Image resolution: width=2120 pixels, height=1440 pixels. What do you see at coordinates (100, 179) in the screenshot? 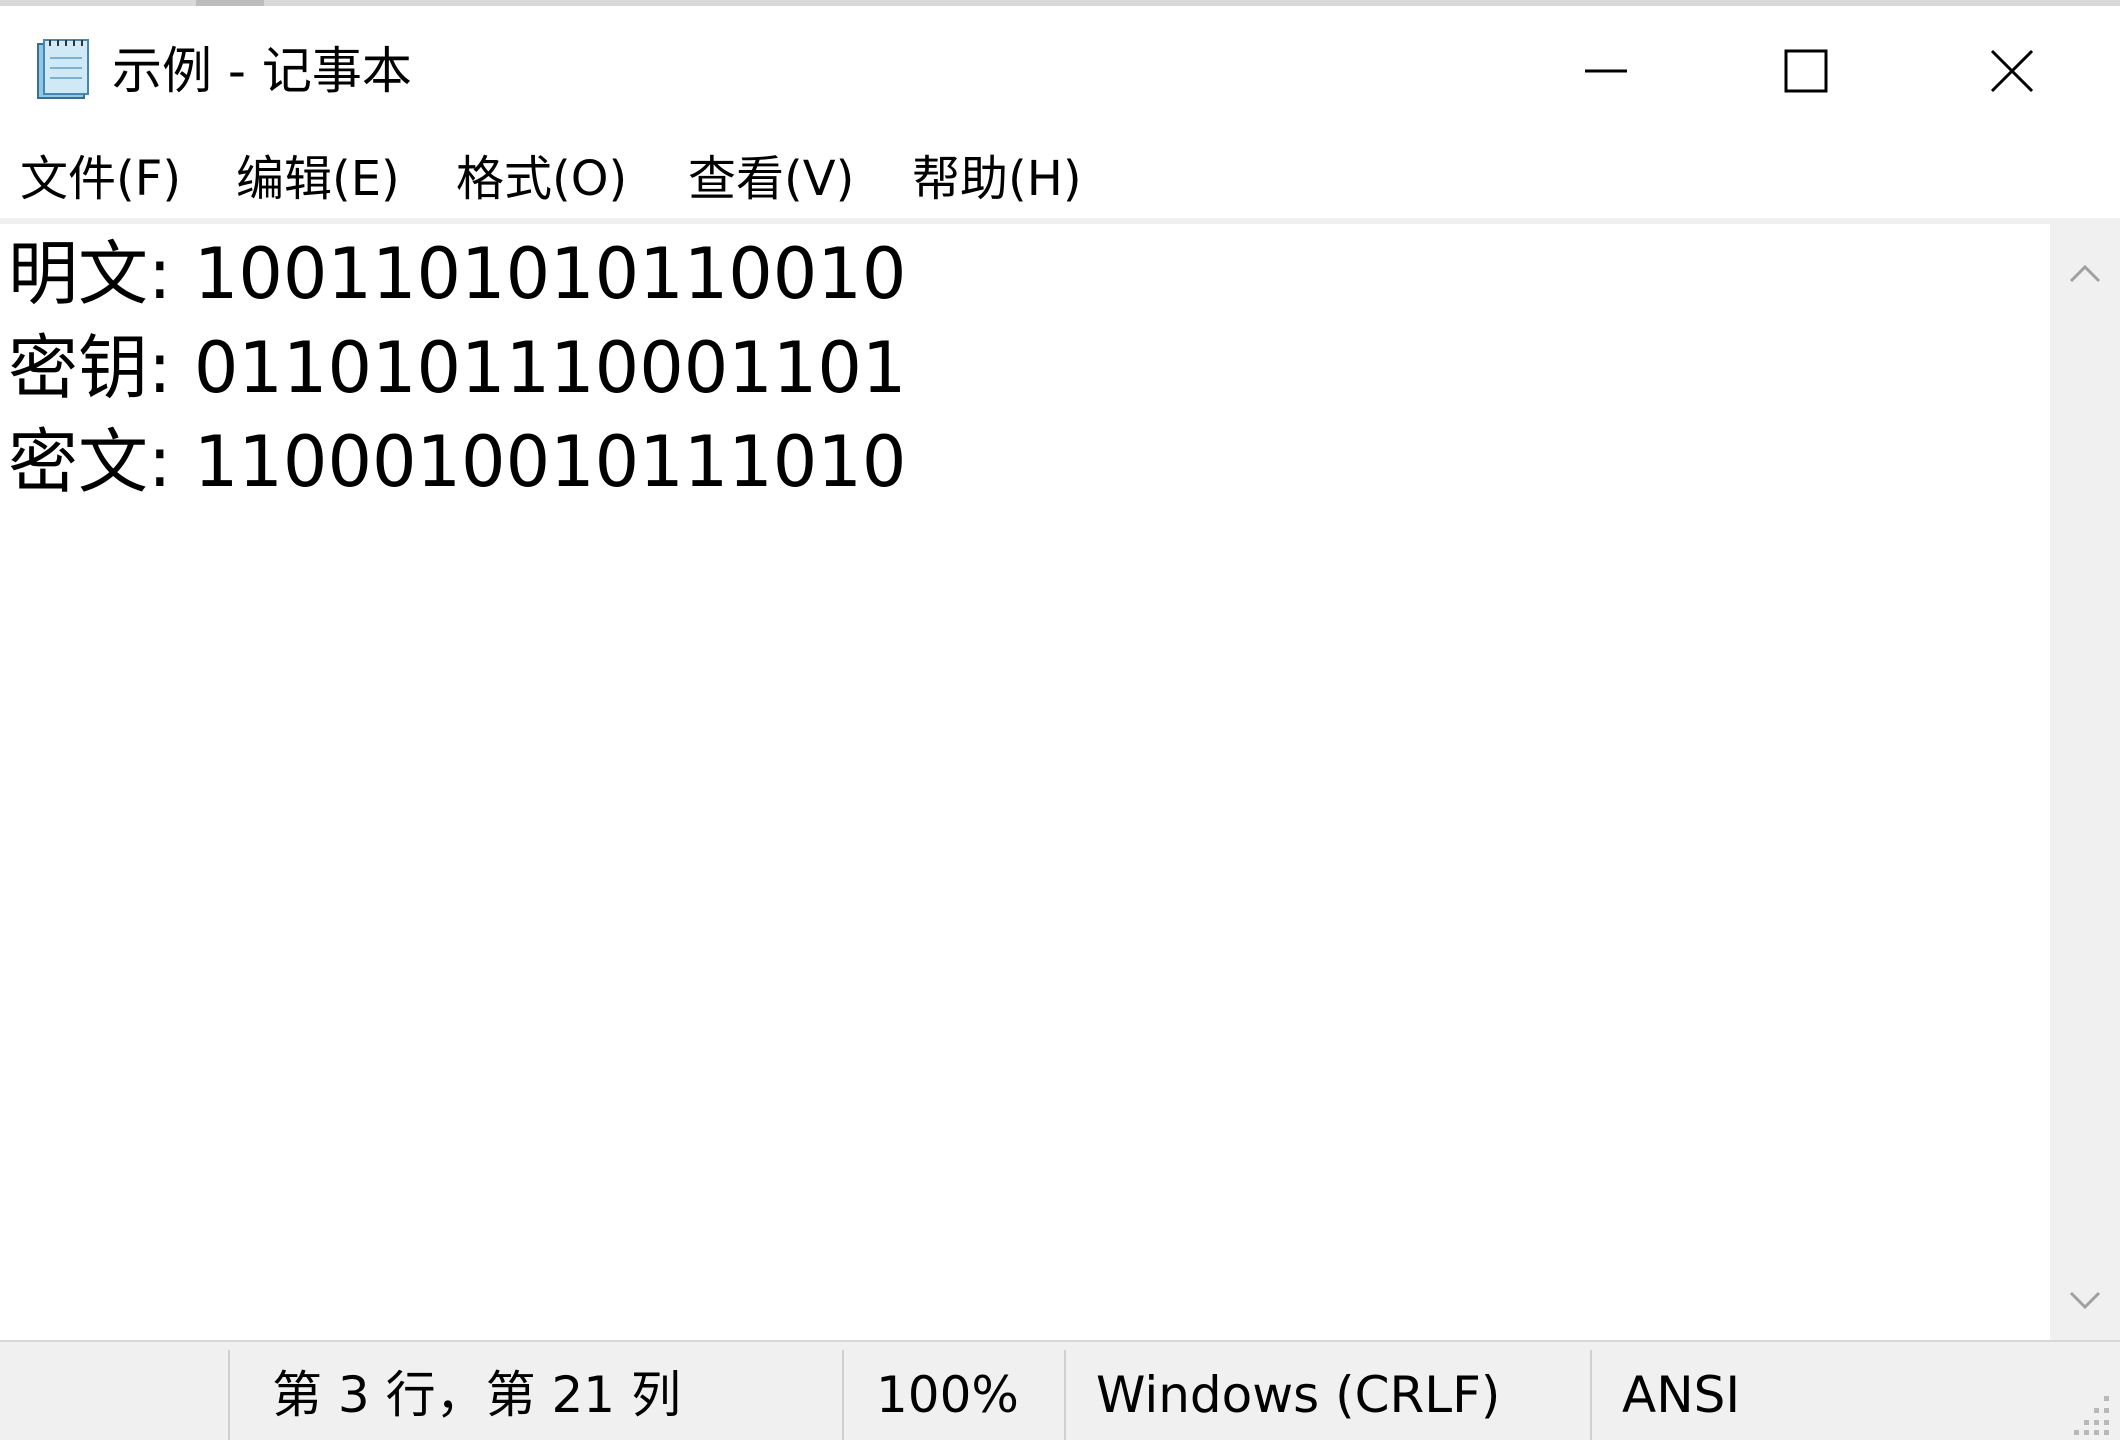
I see `menu-file: 文件(F)` at bounding box center [100, 179].